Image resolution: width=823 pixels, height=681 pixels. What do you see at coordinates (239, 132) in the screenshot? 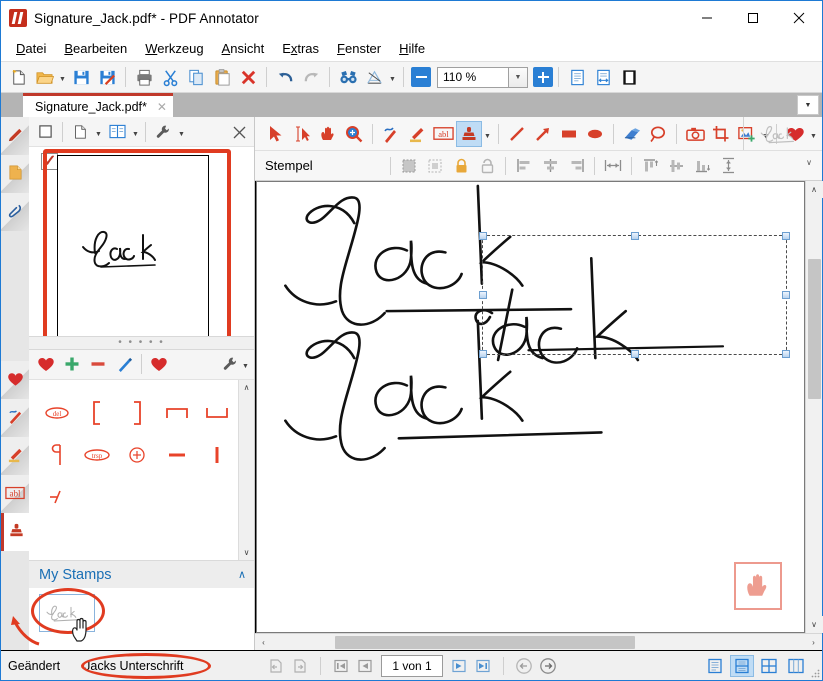
I see `panel-close-icon` at bounding box center [239, 132].